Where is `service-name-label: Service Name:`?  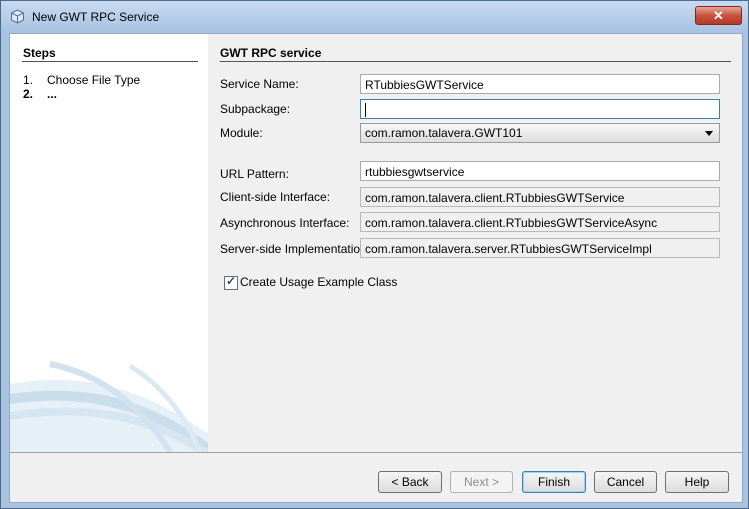 service-name-label: Service Name: is located at coordinates (259, 84).